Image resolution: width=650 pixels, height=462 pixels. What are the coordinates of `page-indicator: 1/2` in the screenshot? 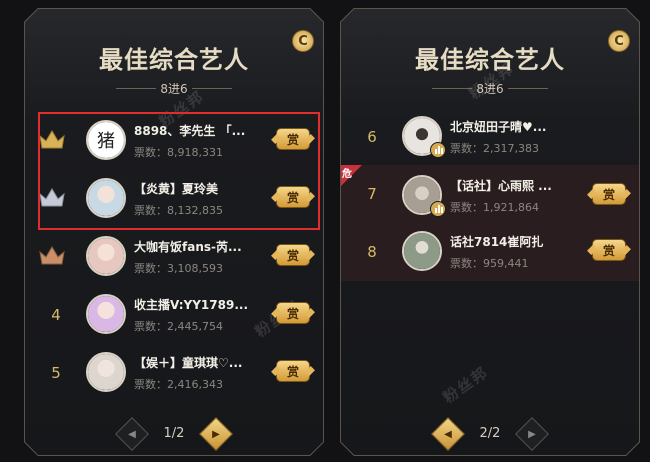 It's located at (174, 433).